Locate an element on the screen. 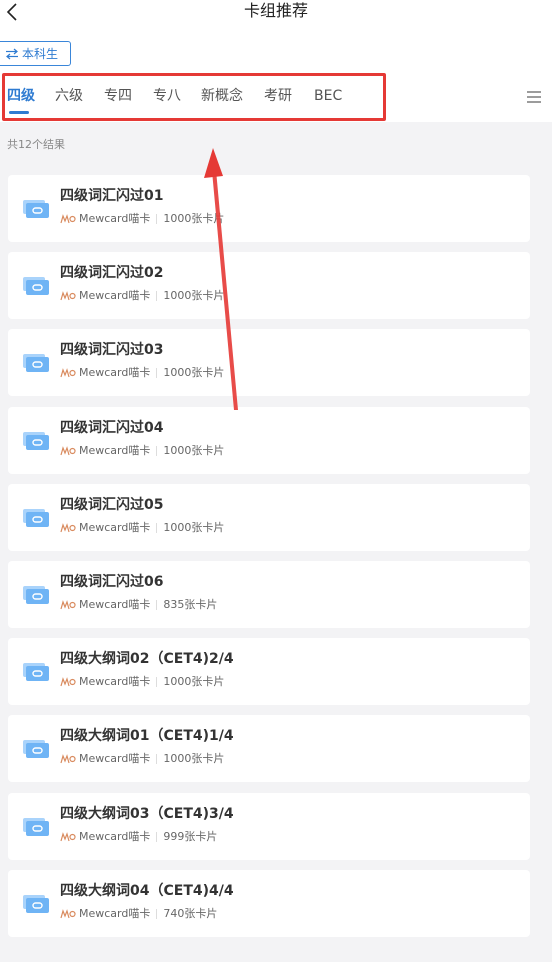 The width and height of the screenshot is (552, 962). deck-meta: Mewcard喵卡 999张卡片 is located at coordinates (138, 837).